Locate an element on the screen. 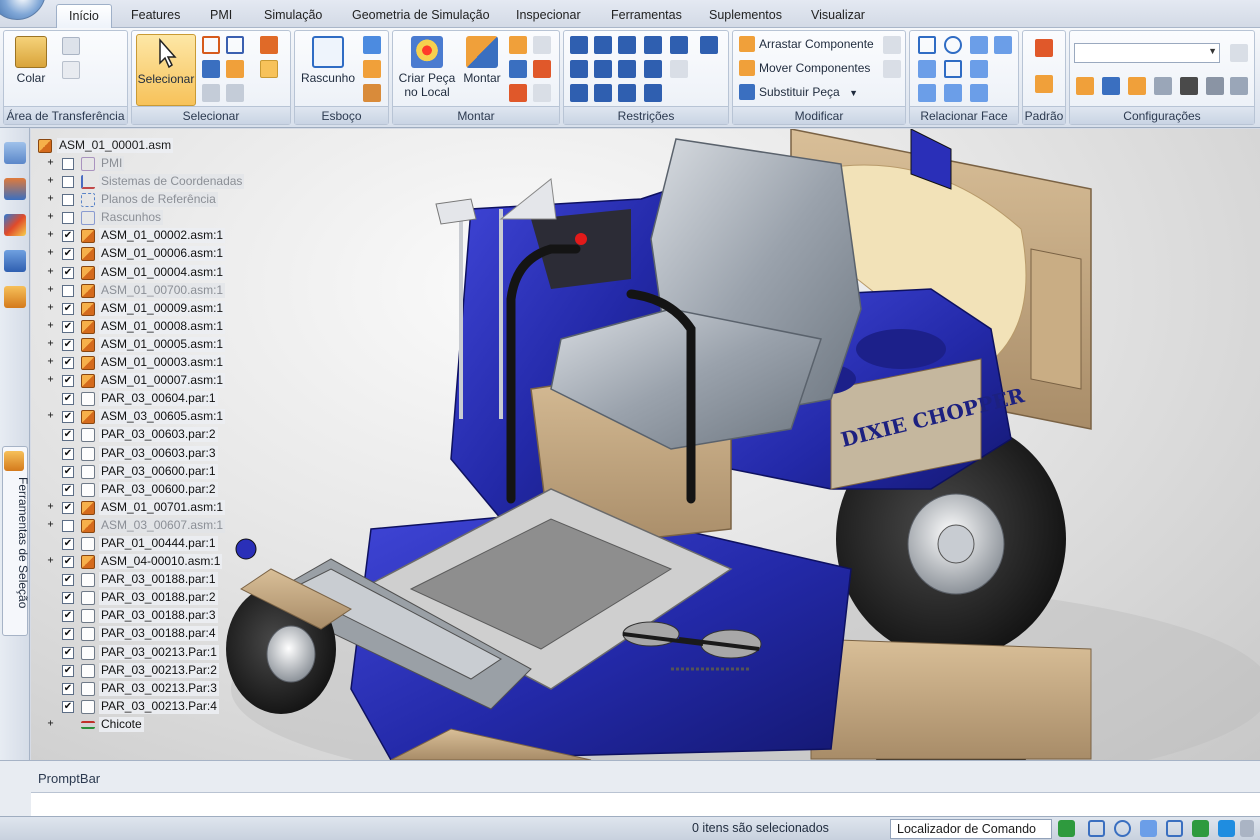  tree-node: + ✔ ASM_03_00605.asm:1 is located at coordinates (150, 417).